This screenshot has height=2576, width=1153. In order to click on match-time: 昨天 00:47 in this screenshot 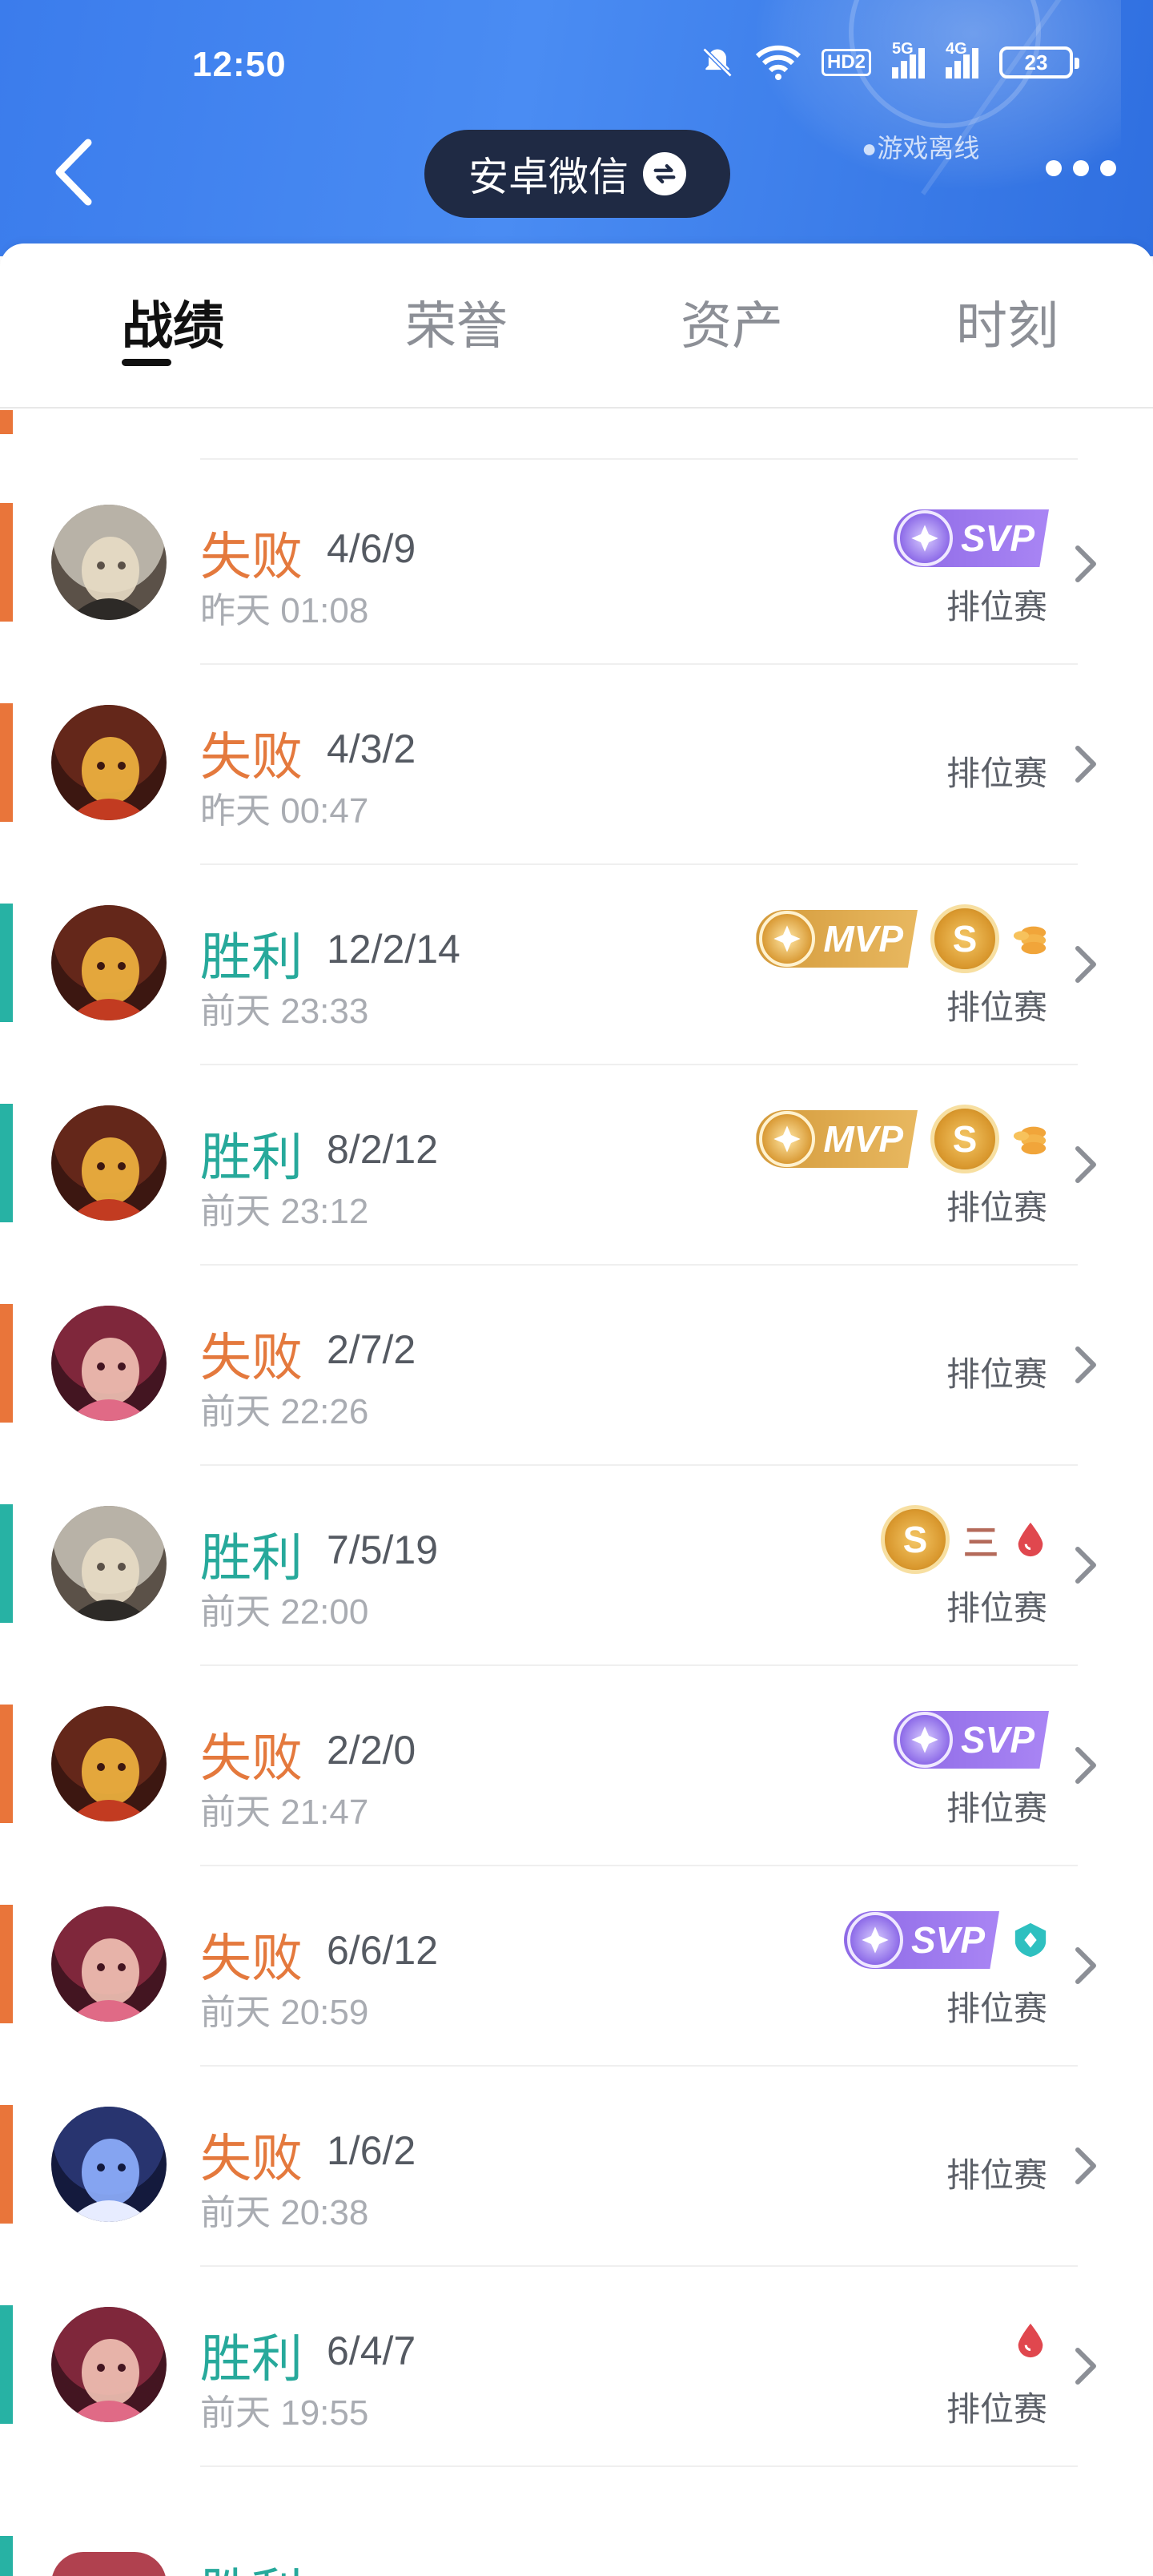, I will do `click(284, 811)`.